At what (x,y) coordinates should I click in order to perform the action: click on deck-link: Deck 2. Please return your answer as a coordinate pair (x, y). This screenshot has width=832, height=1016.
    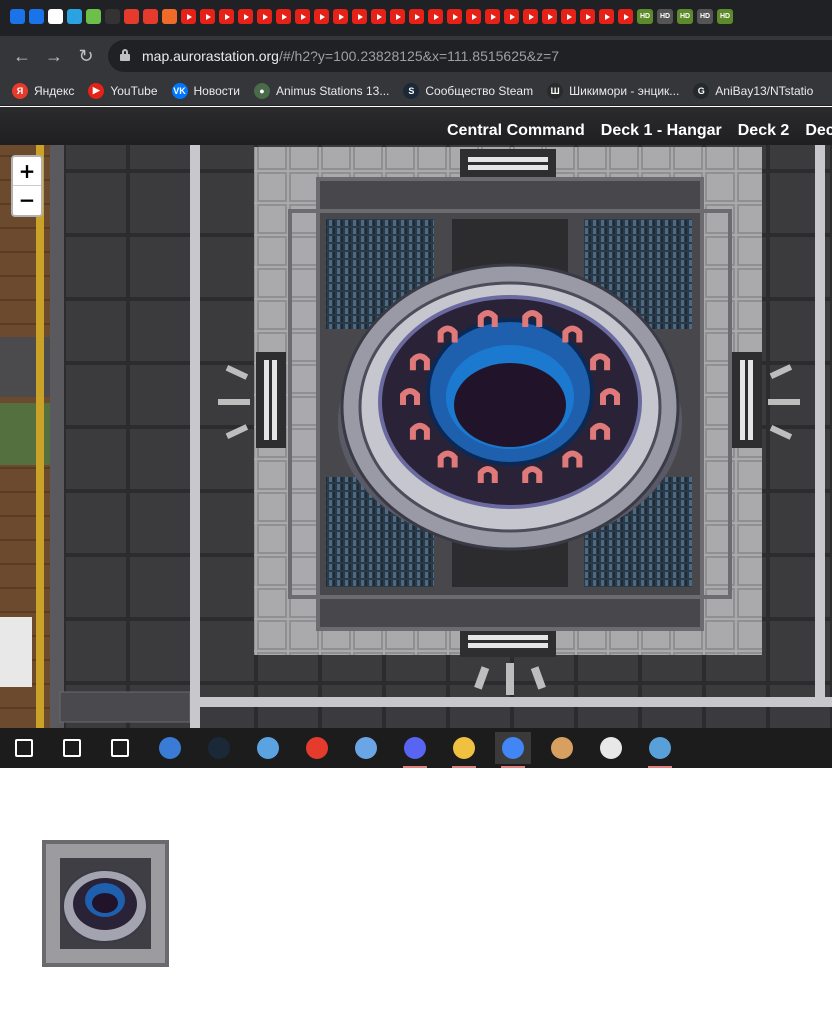
    Looking at the image, I should click on (764, 131).